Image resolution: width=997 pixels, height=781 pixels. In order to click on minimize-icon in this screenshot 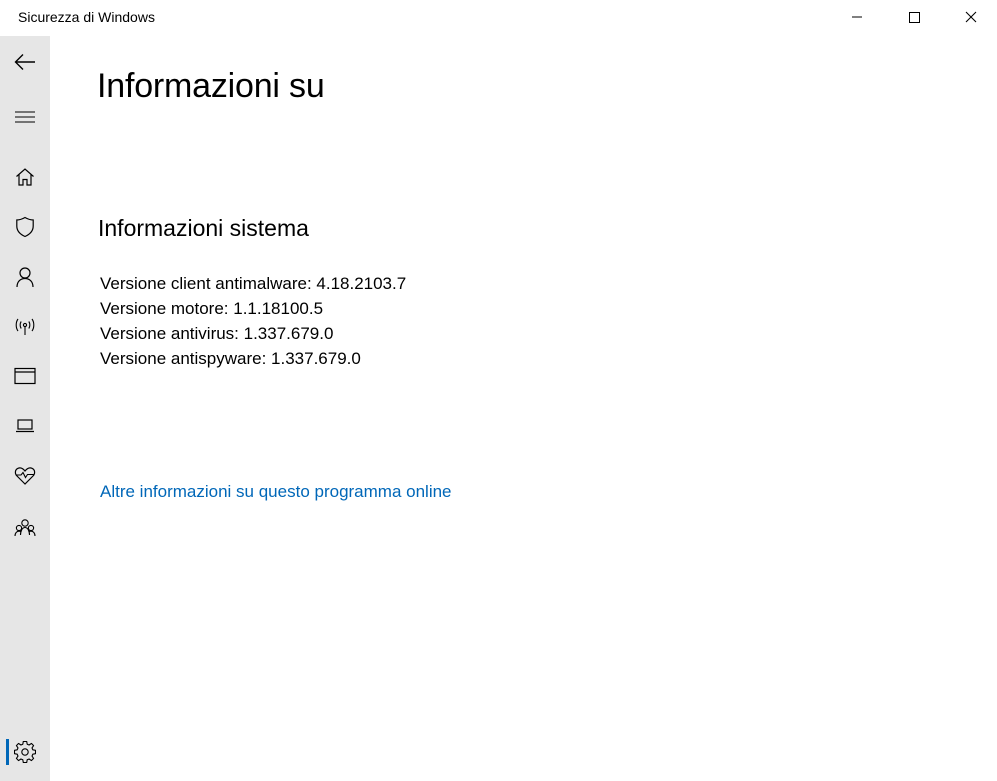, I will do `click(856, 17)`.